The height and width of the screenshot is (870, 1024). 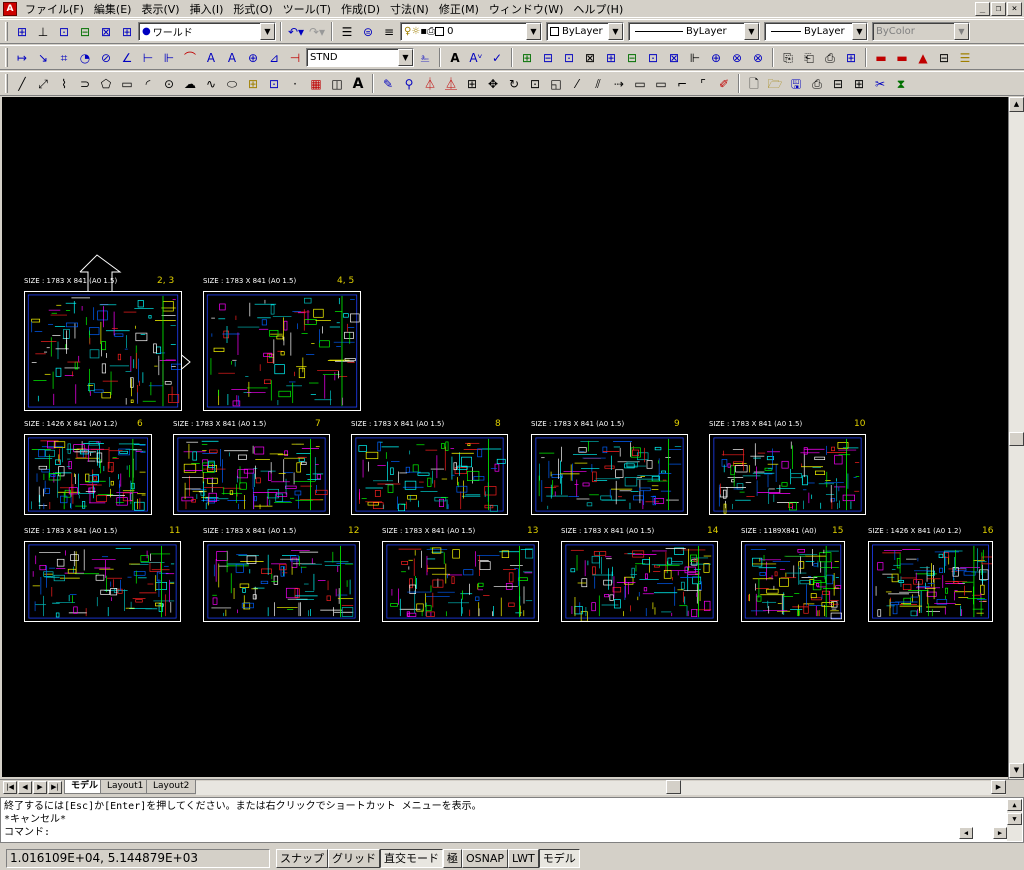 I want to click on menu-insert: 挿入(I), so click(x=207, y=9).